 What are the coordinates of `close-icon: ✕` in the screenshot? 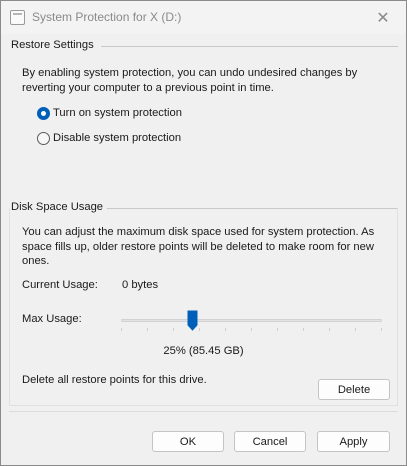 It's located at (383, 17).